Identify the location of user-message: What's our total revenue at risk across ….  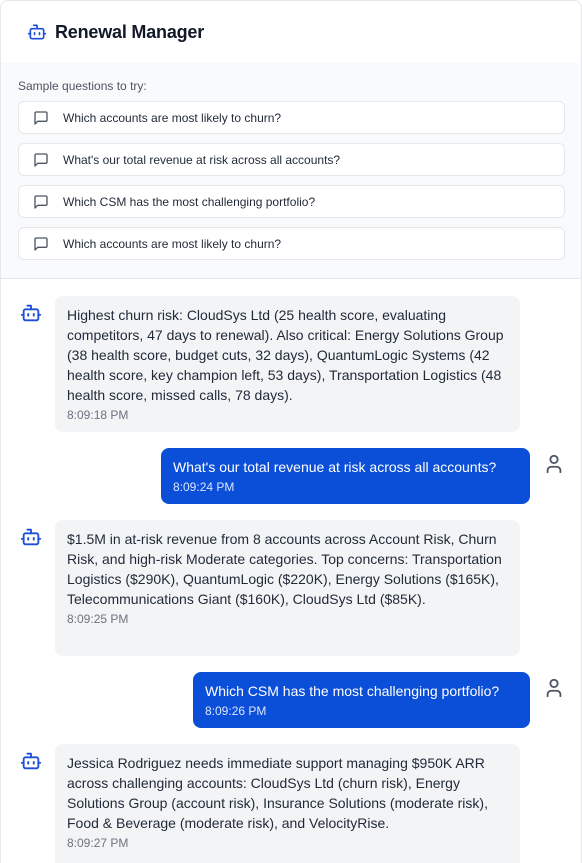
(345, 476).